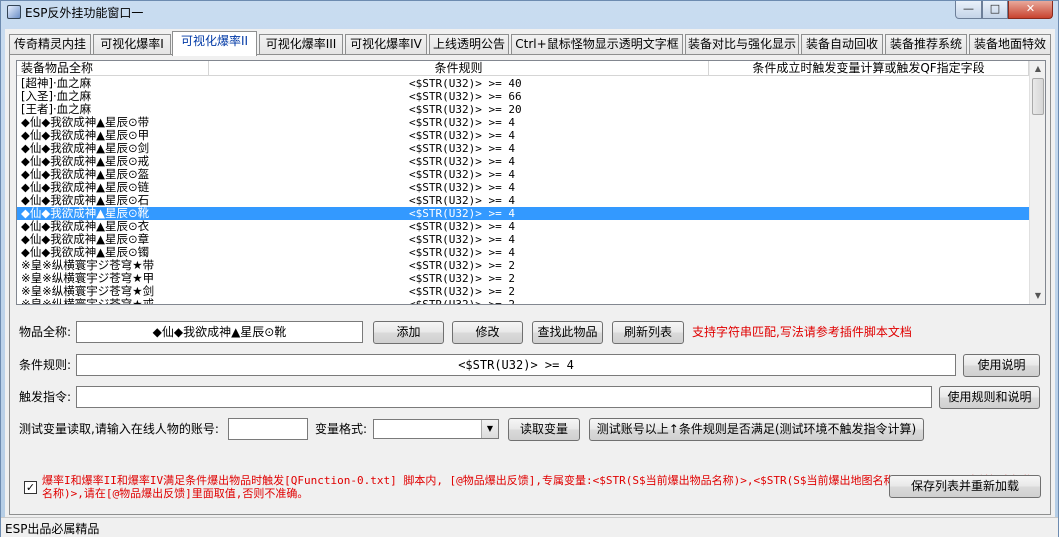  What do you see at coordinates (436, 429) in the screenshot?
I see `var-format-select: ▼` at bounding box center [436, 429].